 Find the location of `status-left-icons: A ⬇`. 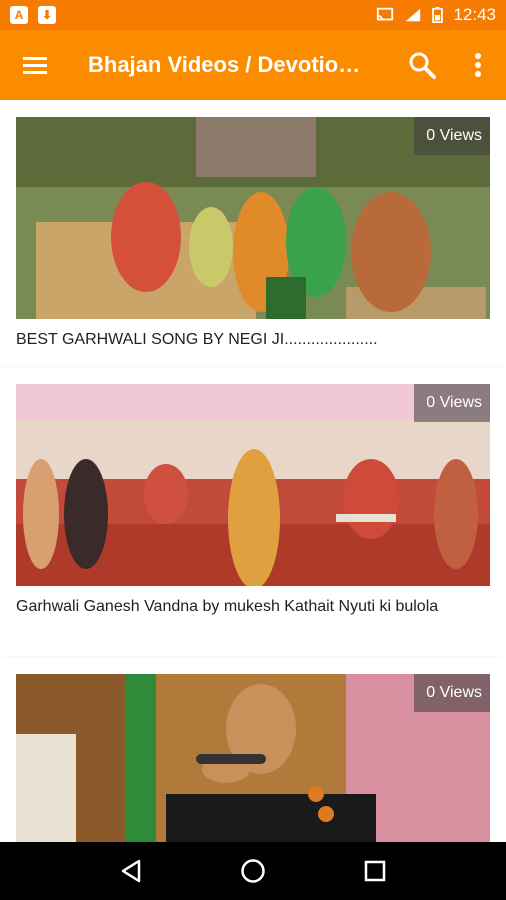

status-left-icons: A ⬇ is located at coordinates (33, 15).